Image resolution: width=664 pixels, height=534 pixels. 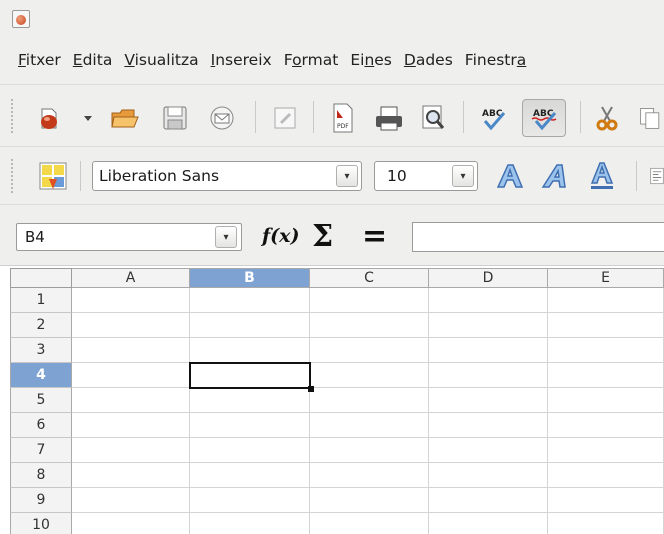 I want to click on row-header-8: 8, so click(x=41, y=475).